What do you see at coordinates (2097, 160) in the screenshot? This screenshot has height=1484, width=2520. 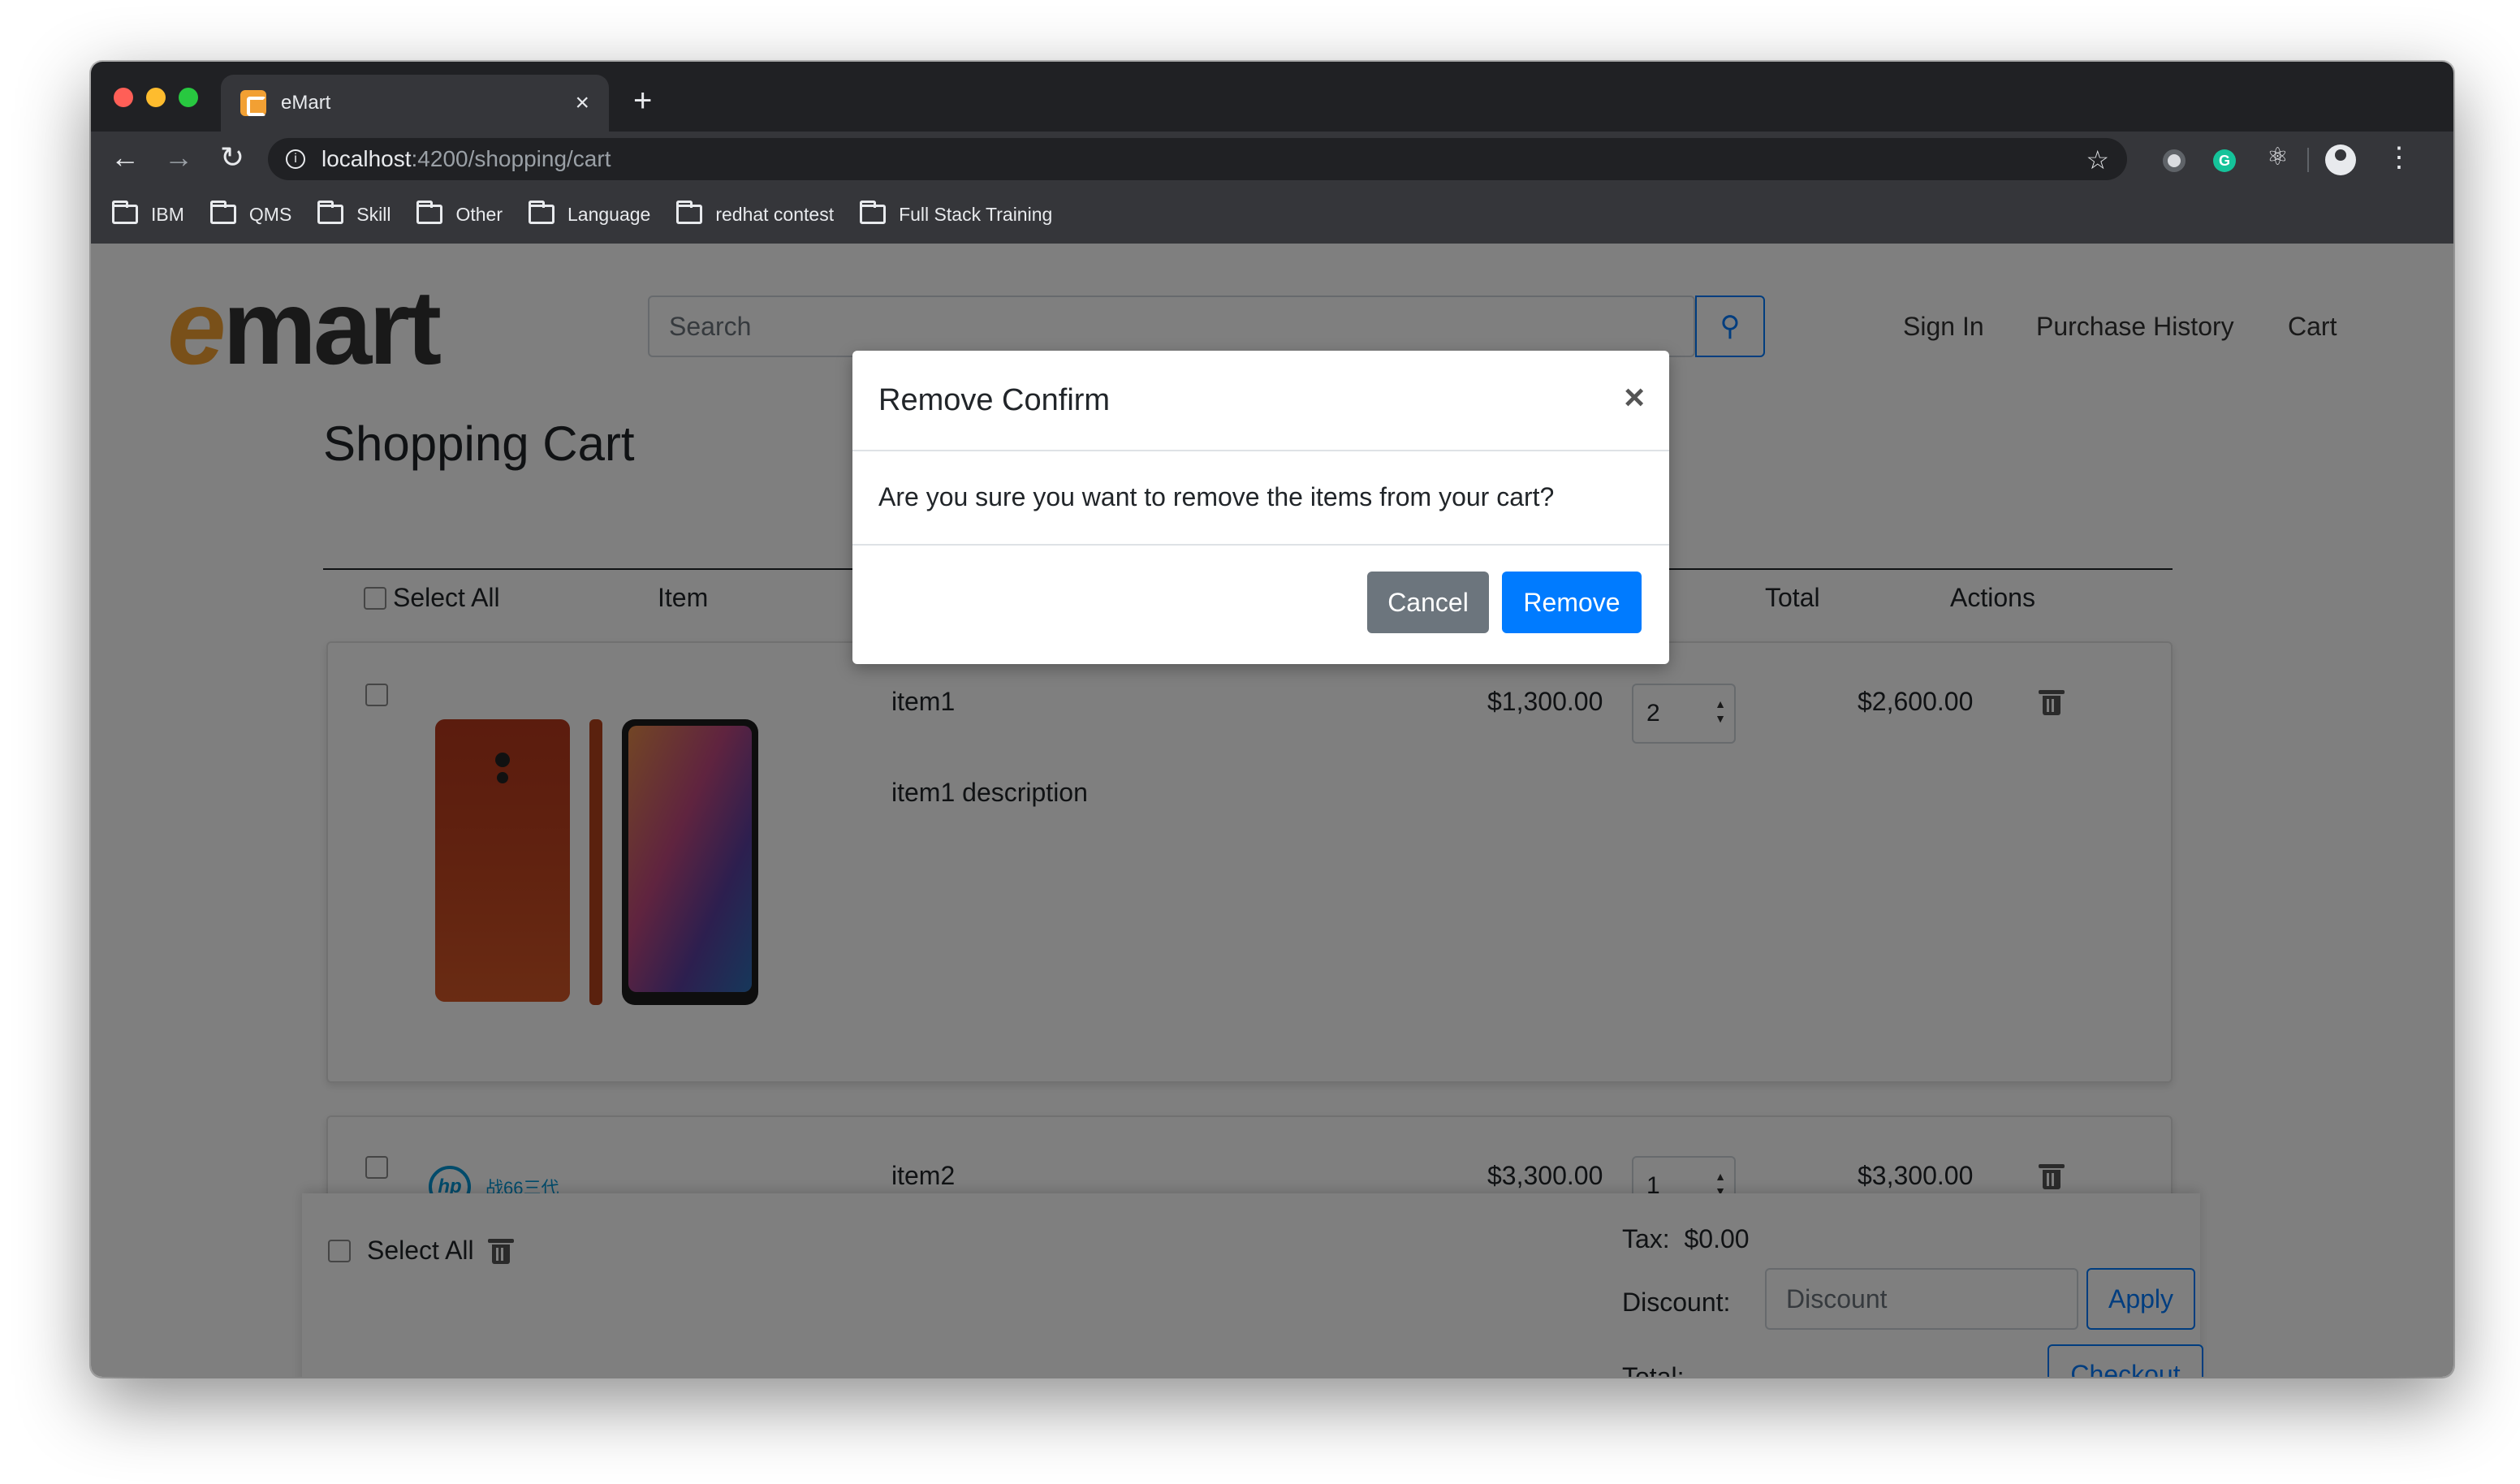 I see `bookmark-star-icon: ☆` at bounding box center [2097, 160].